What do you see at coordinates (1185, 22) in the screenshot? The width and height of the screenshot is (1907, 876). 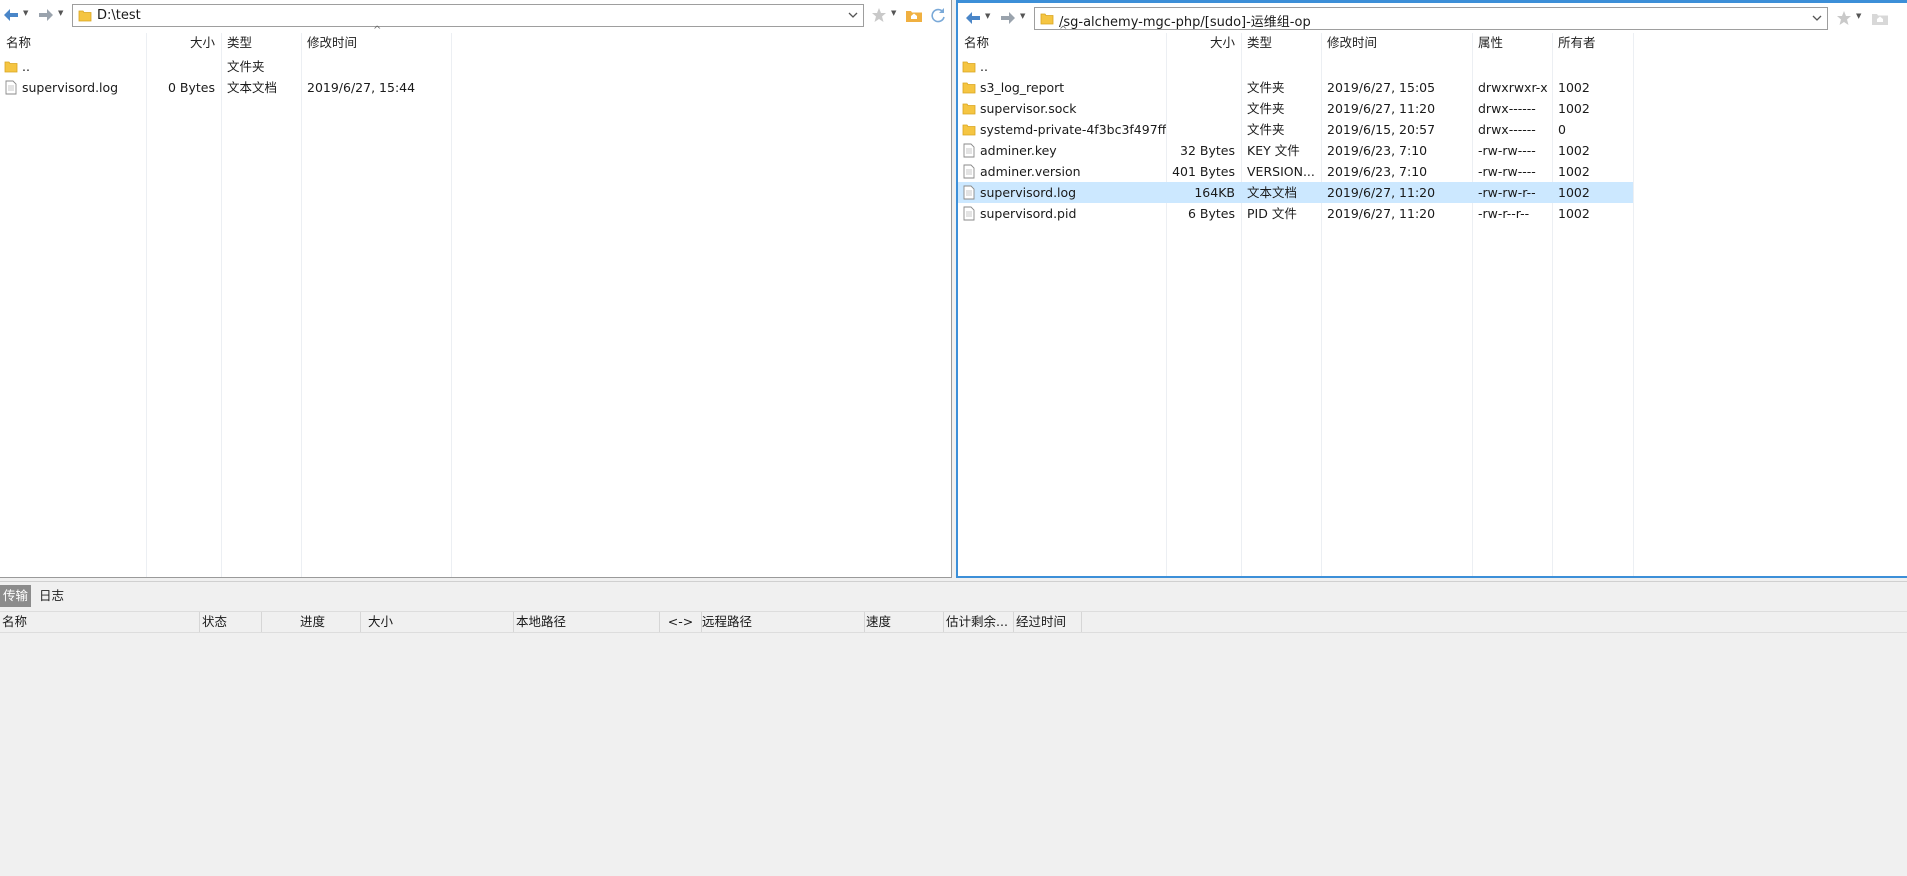 I see `remote-path-text: /sg-alchemy-mgc-php/[sudo]-运维组-op` at bounding box center [1185, 22].